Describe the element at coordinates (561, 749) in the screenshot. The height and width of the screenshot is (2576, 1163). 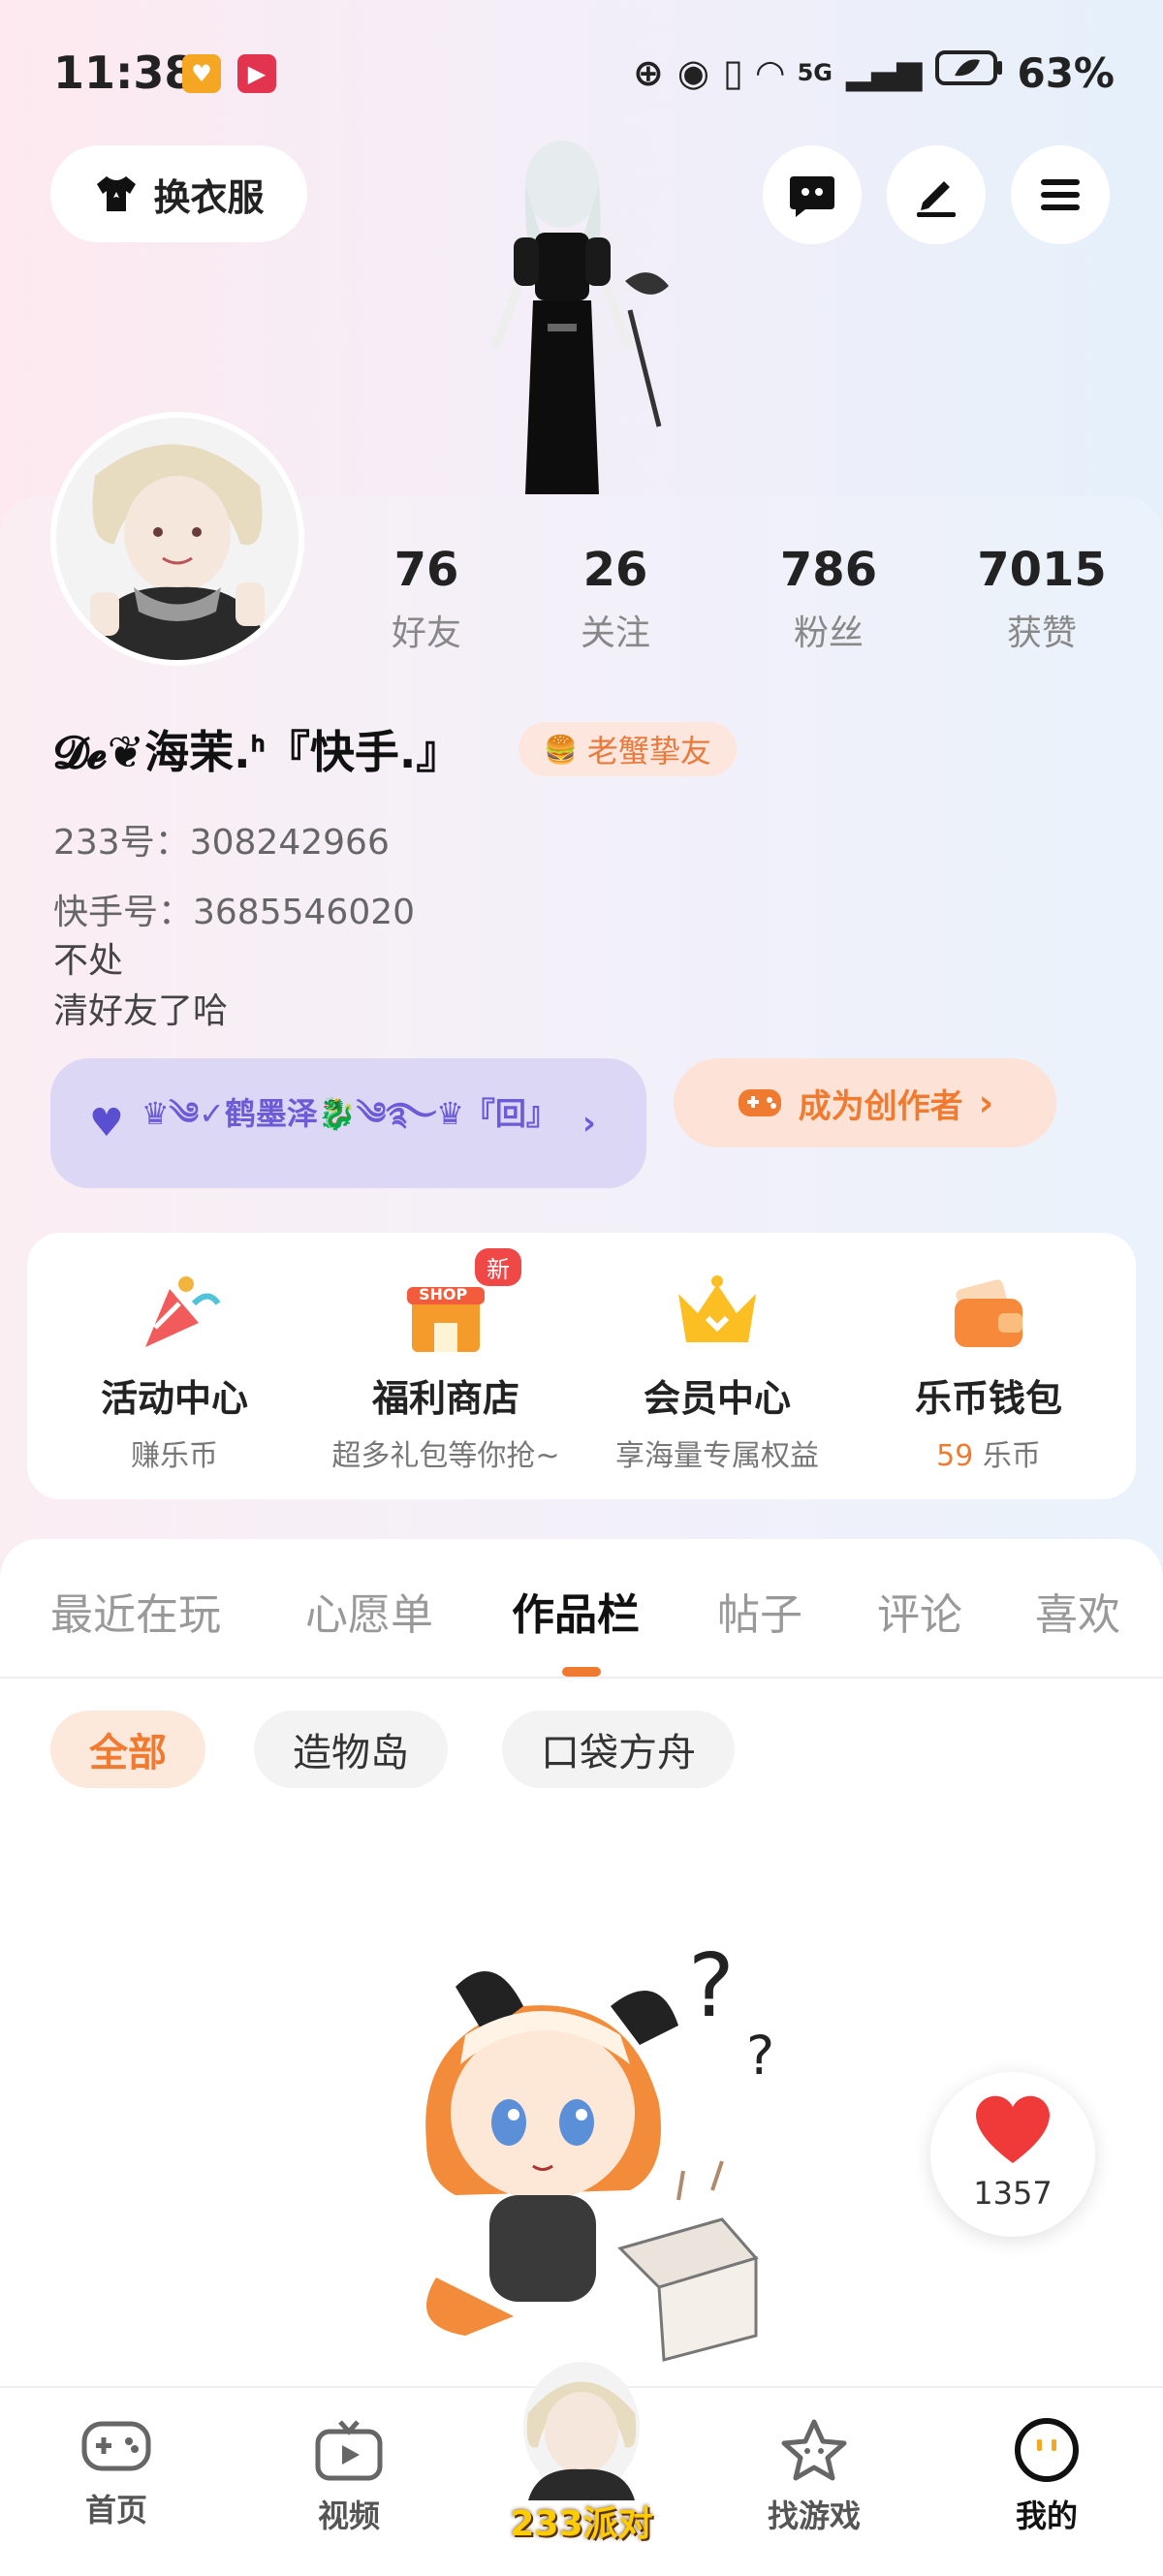
I see `burger-icon: 🍔` at that location.